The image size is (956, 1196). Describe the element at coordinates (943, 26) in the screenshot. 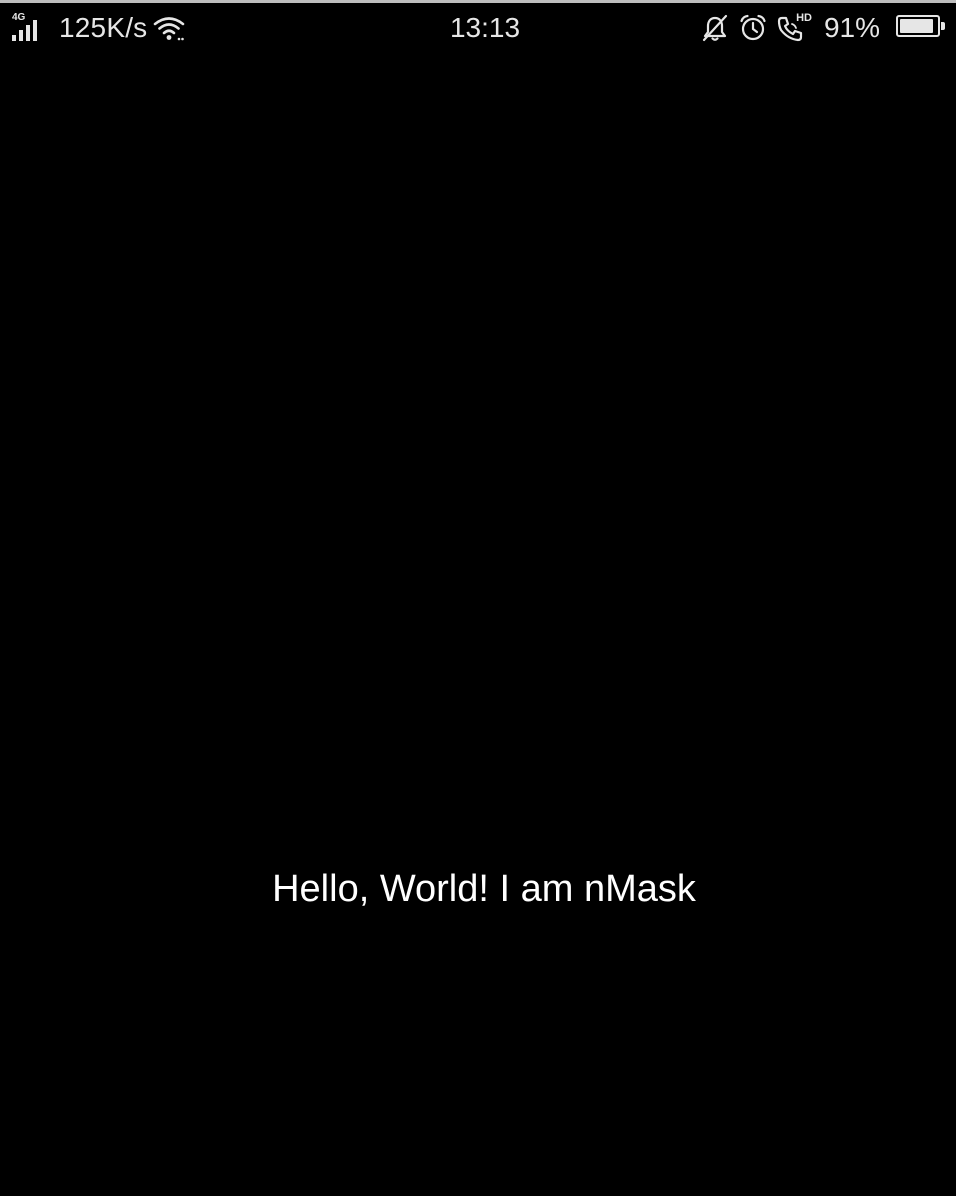

I see `battery-tip` at that location.